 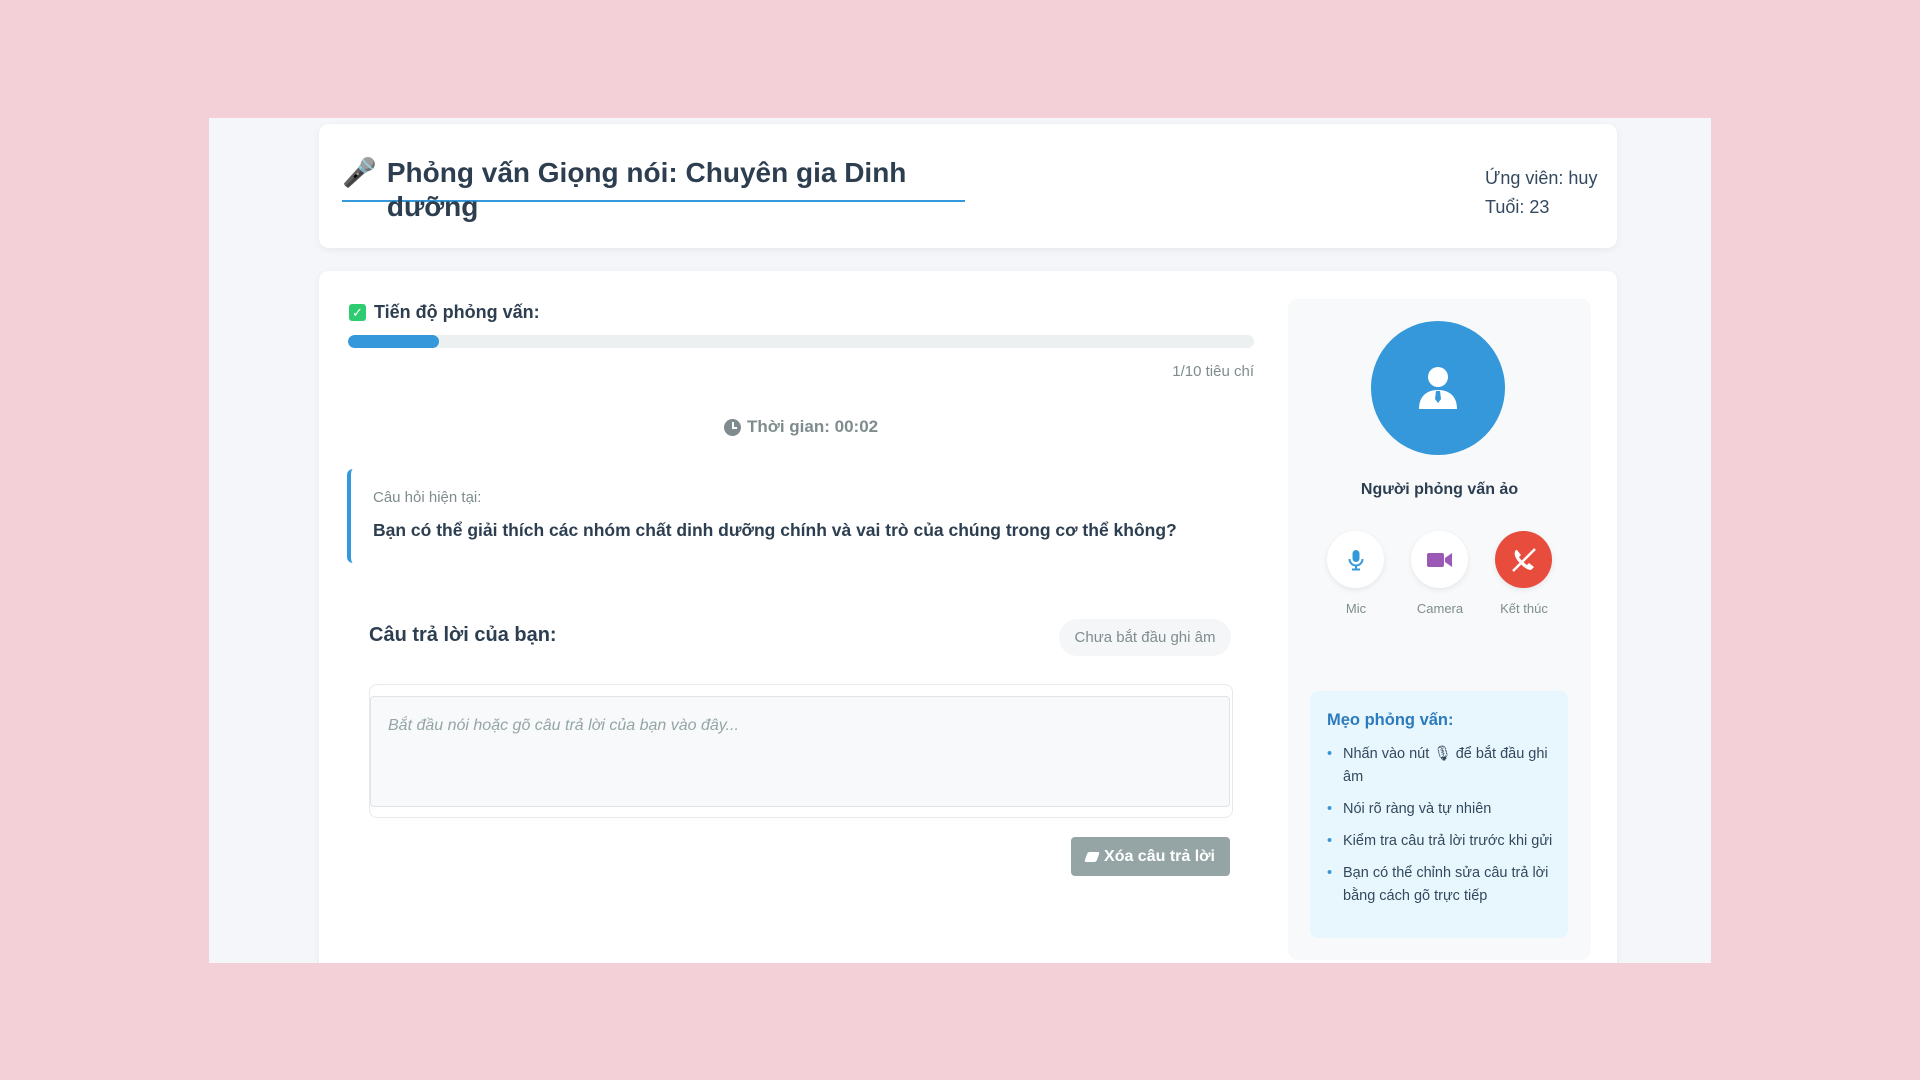 I want to click on clear-answer-button: Xóa câu trả lời, so click(x=1150, y=856).